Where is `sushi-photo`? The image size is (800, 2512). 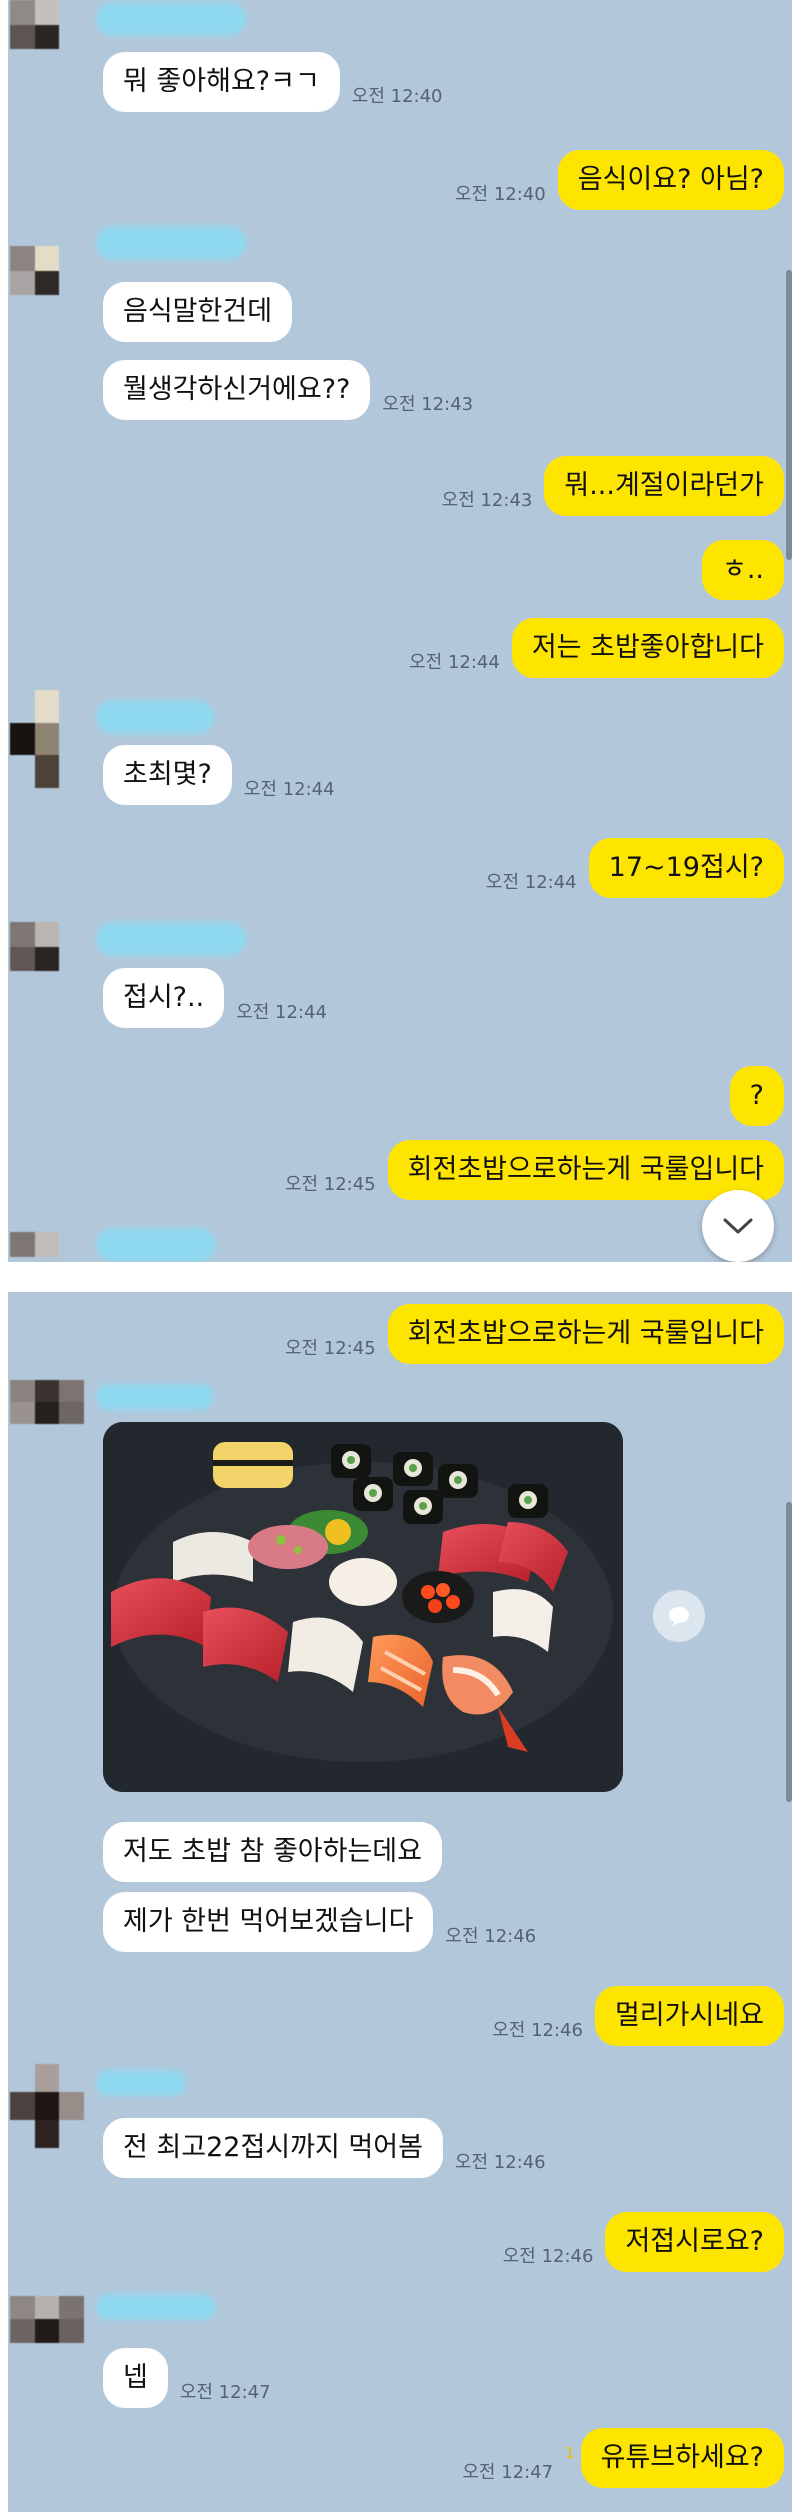
sushi-photo is located at coordinates (363, 1607).